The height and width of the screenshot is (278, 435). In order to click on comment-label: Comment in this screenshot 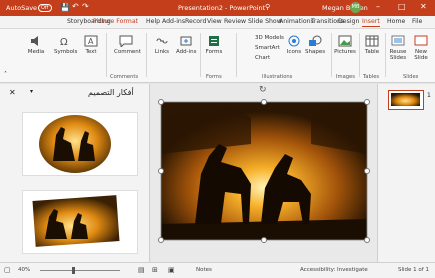, I will do `click(127, 52)`.